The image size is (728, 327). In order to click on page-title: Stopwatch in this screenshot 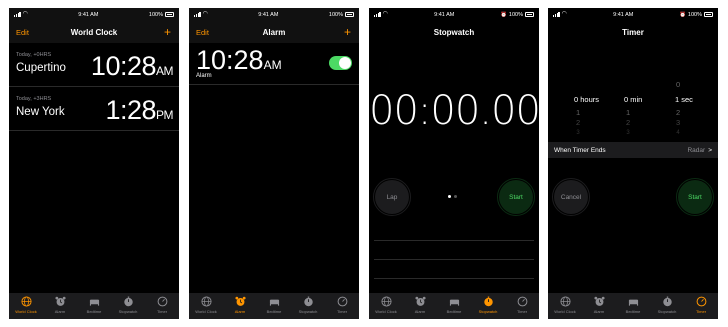, I will do `click(454, 32)`.